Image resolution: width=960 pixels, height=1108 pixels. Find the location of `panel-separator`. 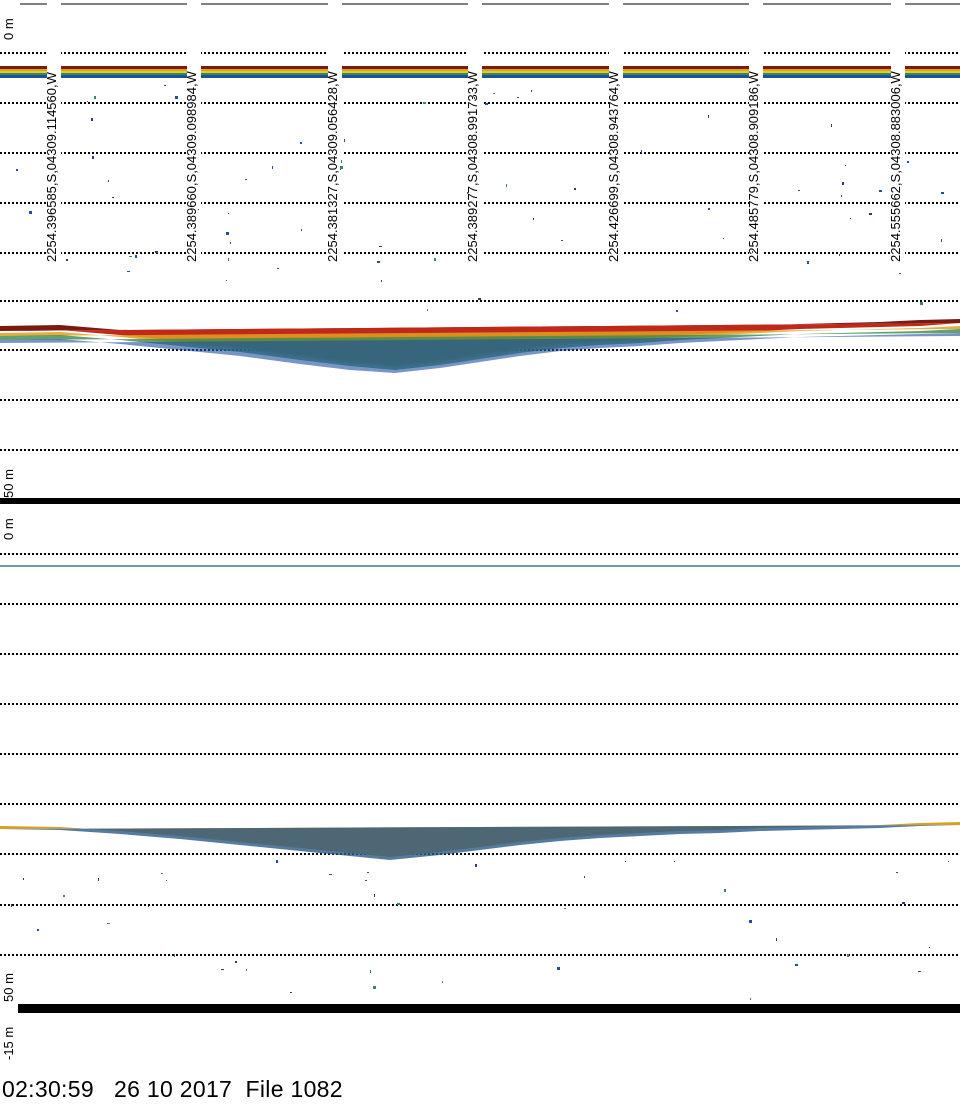

panel-separator is located at coordinates (480, 501).